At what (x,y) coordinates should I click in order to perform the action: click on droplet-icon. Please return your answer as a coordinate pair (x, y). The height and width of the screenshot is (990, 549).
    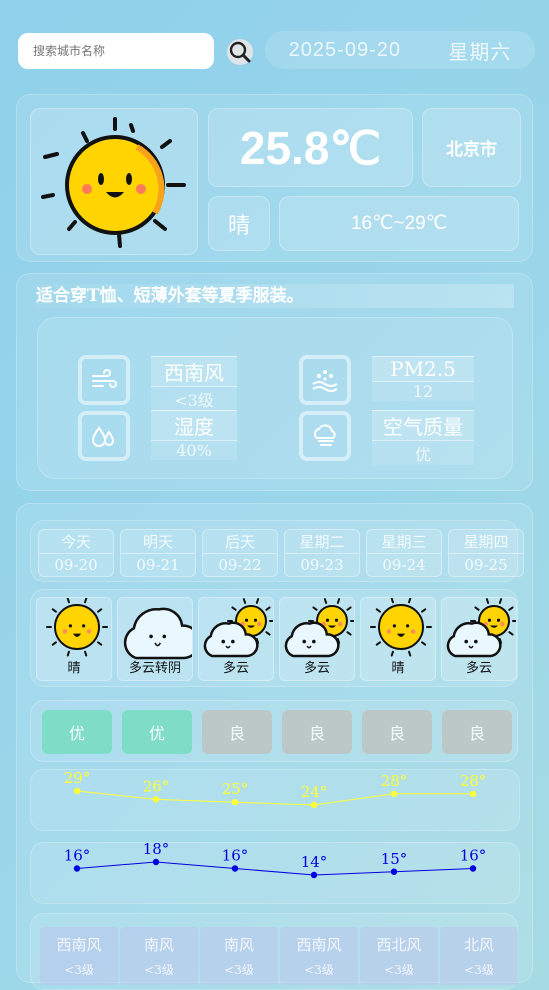
    Looking at the image, I should click on (103, 436).